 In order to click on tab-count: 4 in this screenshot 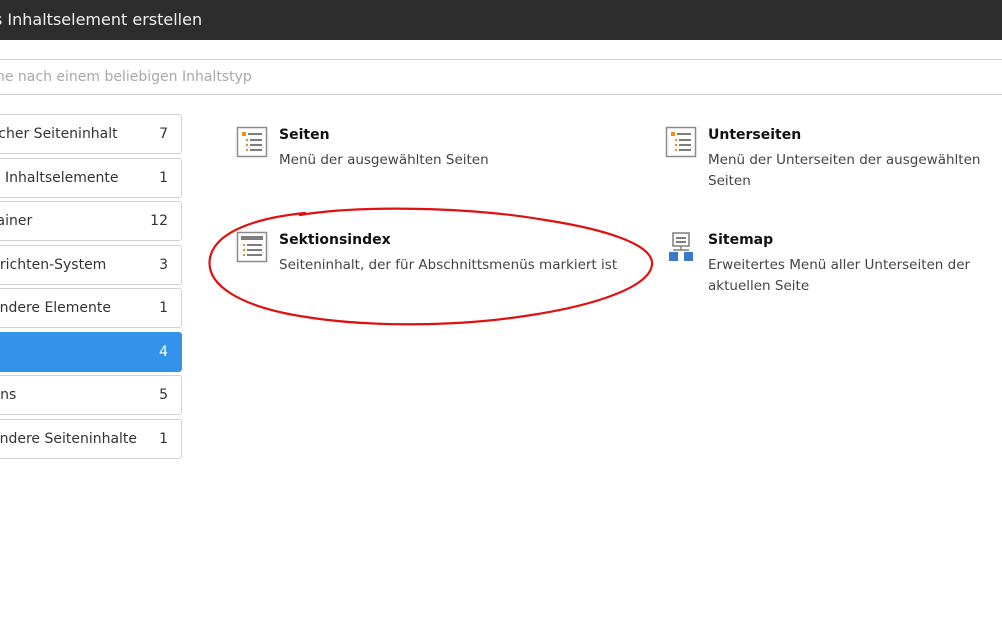, I will do `click(163, 351)`.